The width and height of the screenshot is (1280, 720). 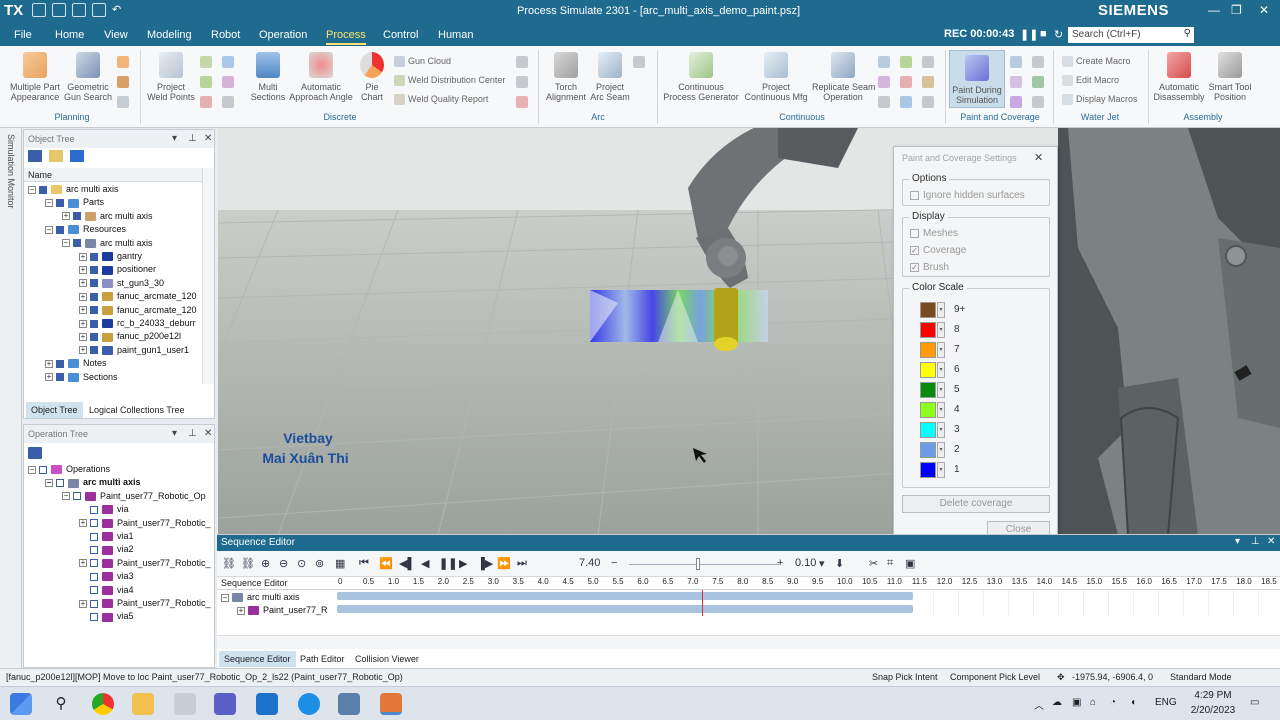 What do you see at coordinates (88, 77) in the screenshot?
I see `geometric-gun-search-button: Geometric Gun Search` at bounding box center [88, 77].